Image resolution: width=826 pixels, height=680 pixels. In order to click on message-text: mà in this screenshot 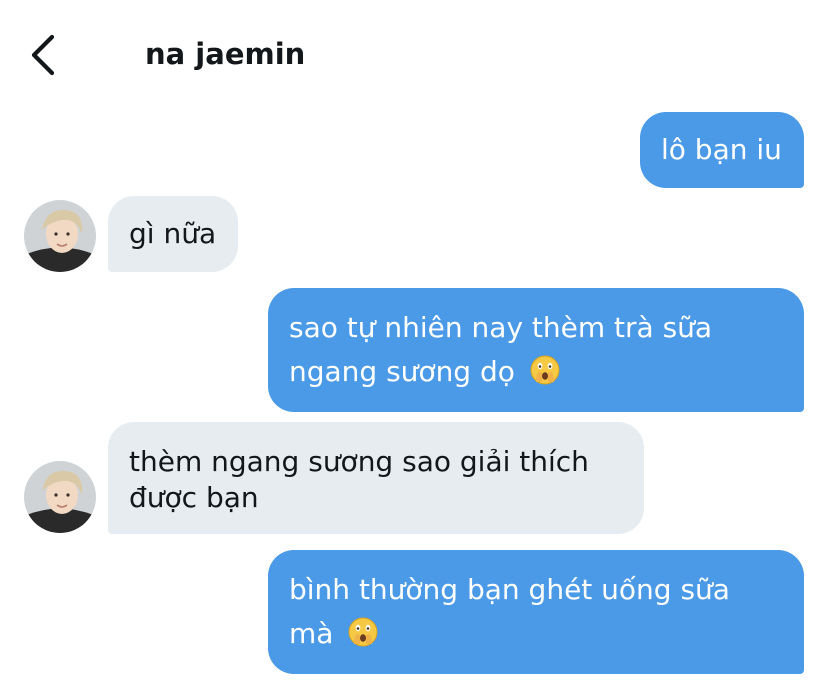, I will do `click(311, 633)`.